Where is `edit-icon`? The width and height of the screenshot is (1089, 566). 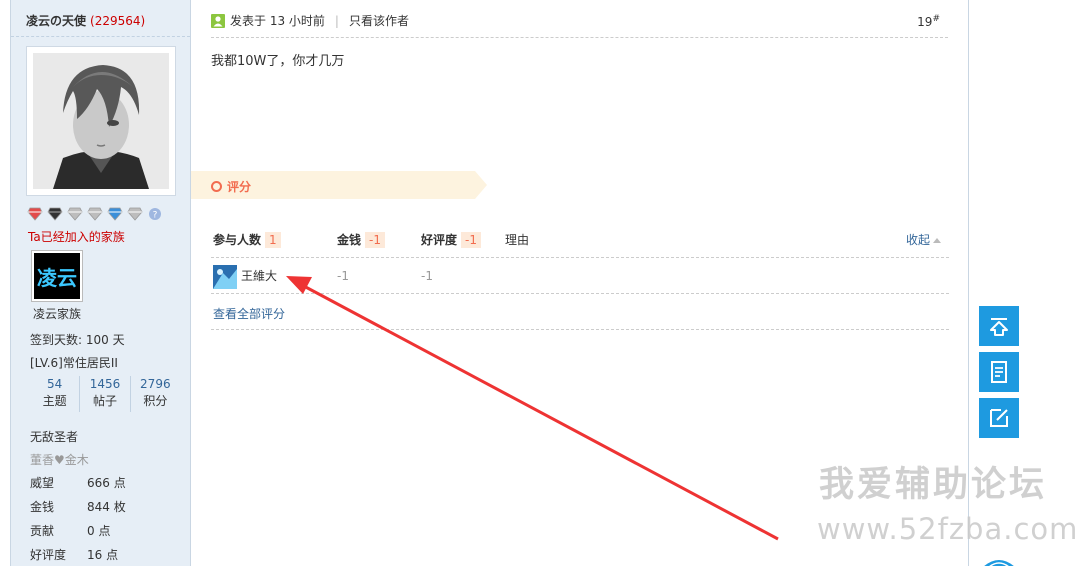 edit-icon is located at coordinates (999, 418).